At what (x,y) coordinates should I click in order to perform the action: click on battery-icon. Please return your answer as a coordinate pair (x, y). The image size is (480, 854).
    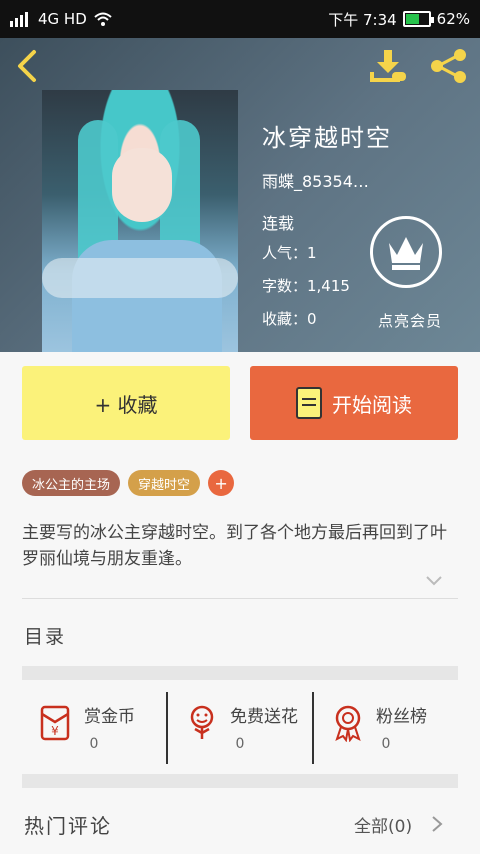
    Looking at the image, I should click on (418, 19).